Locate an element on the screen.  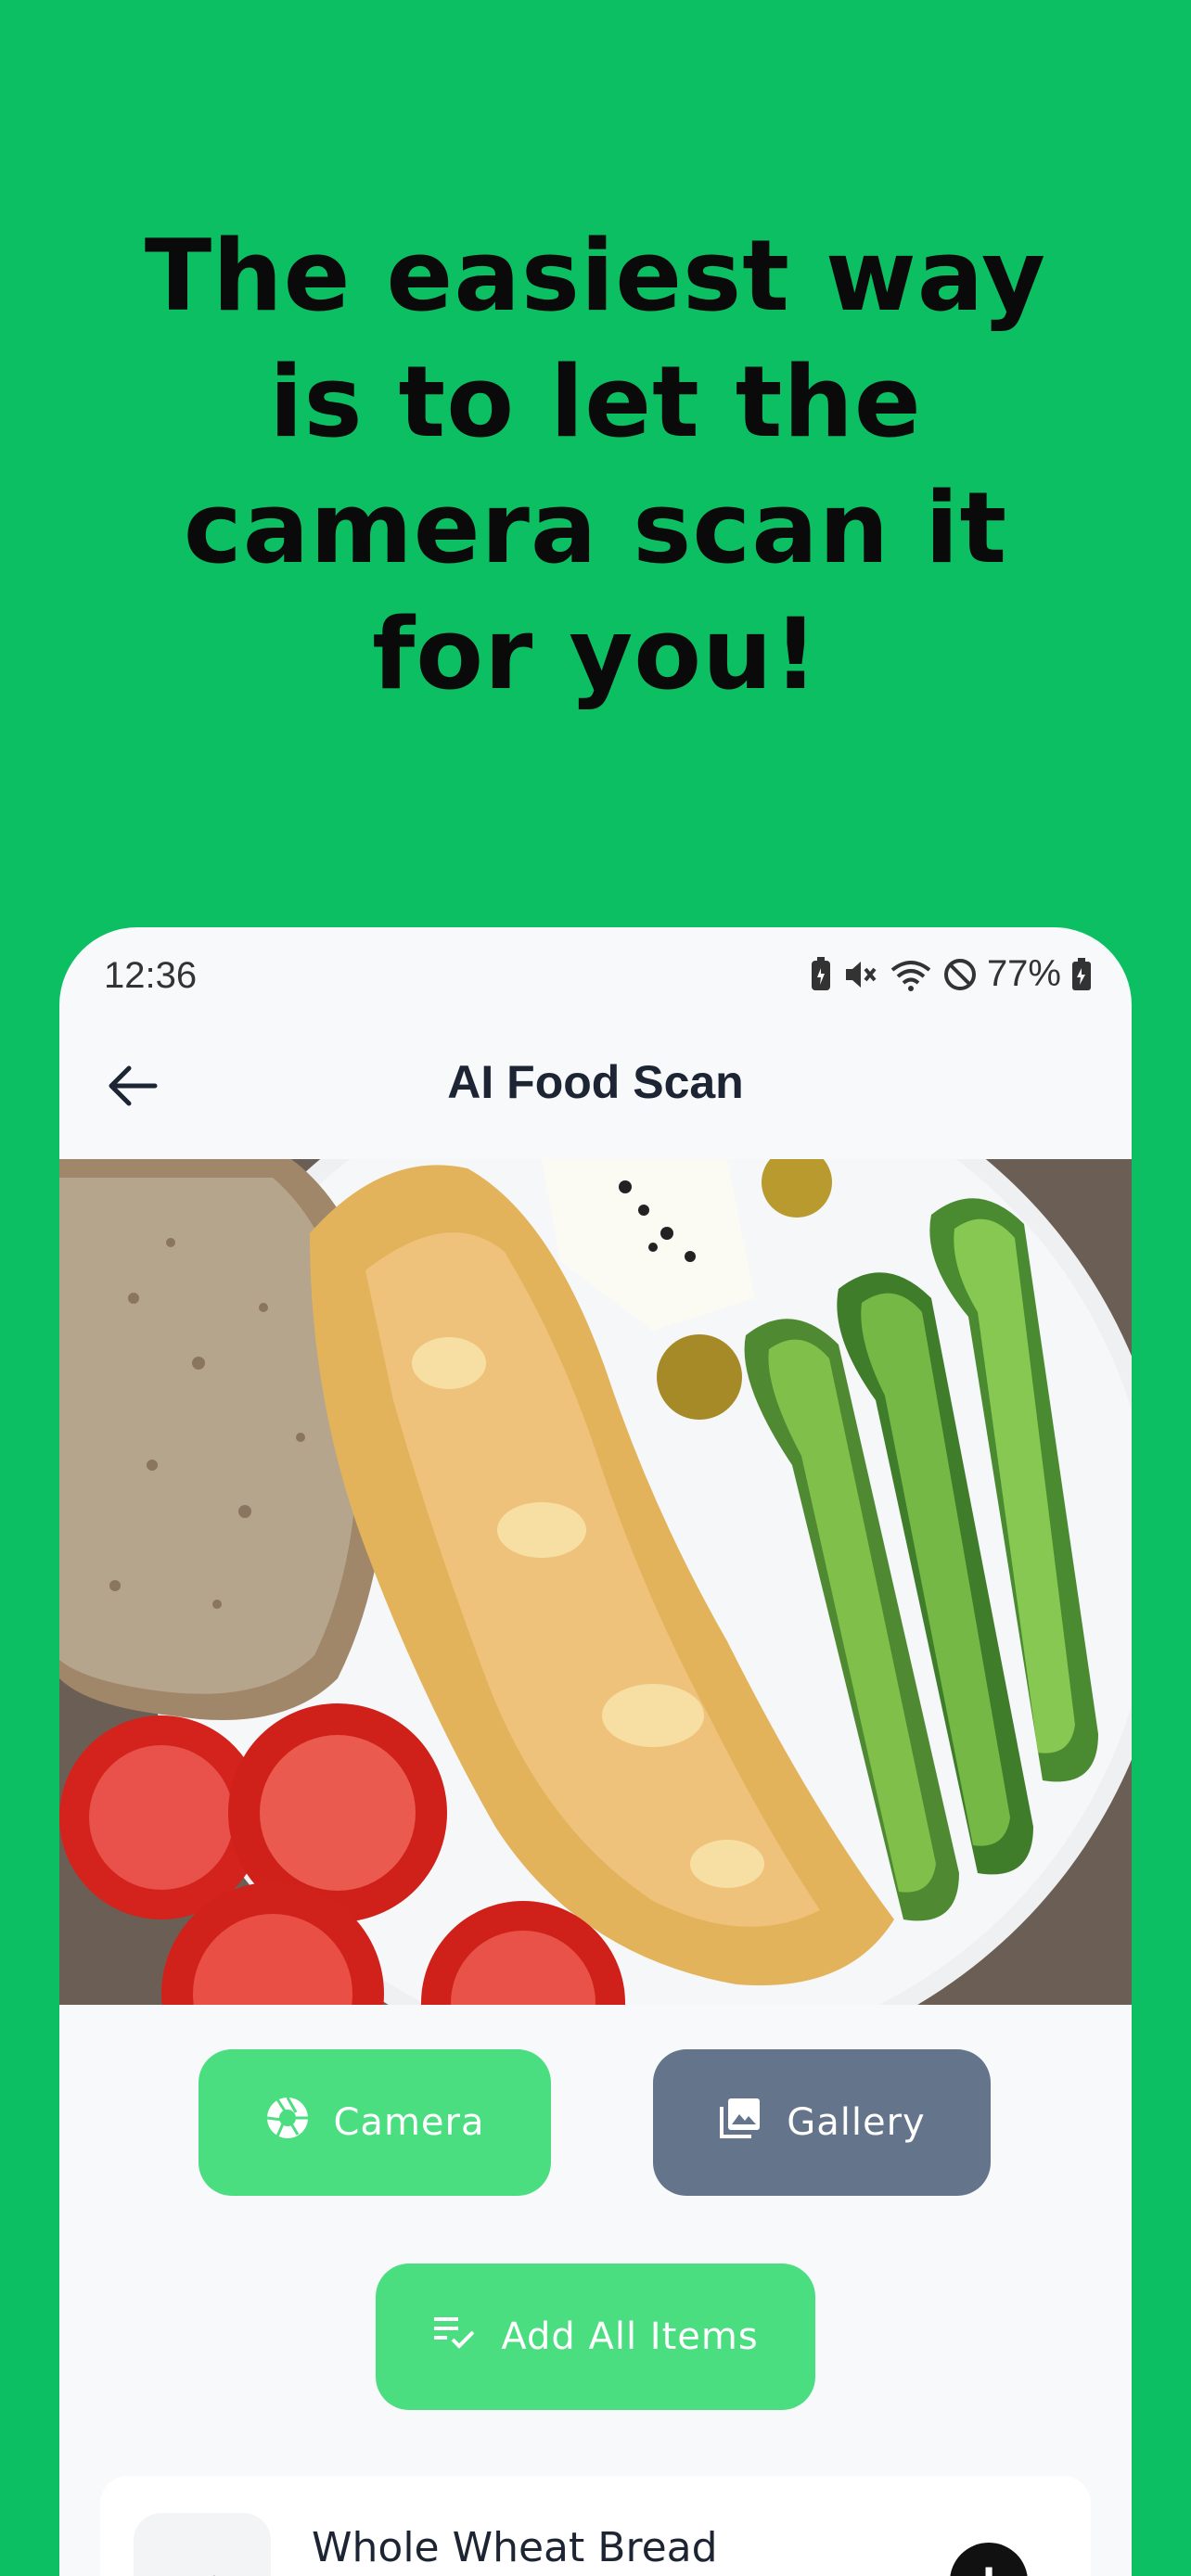
battery-percent: 77% is located at coordinates (1023, 973).